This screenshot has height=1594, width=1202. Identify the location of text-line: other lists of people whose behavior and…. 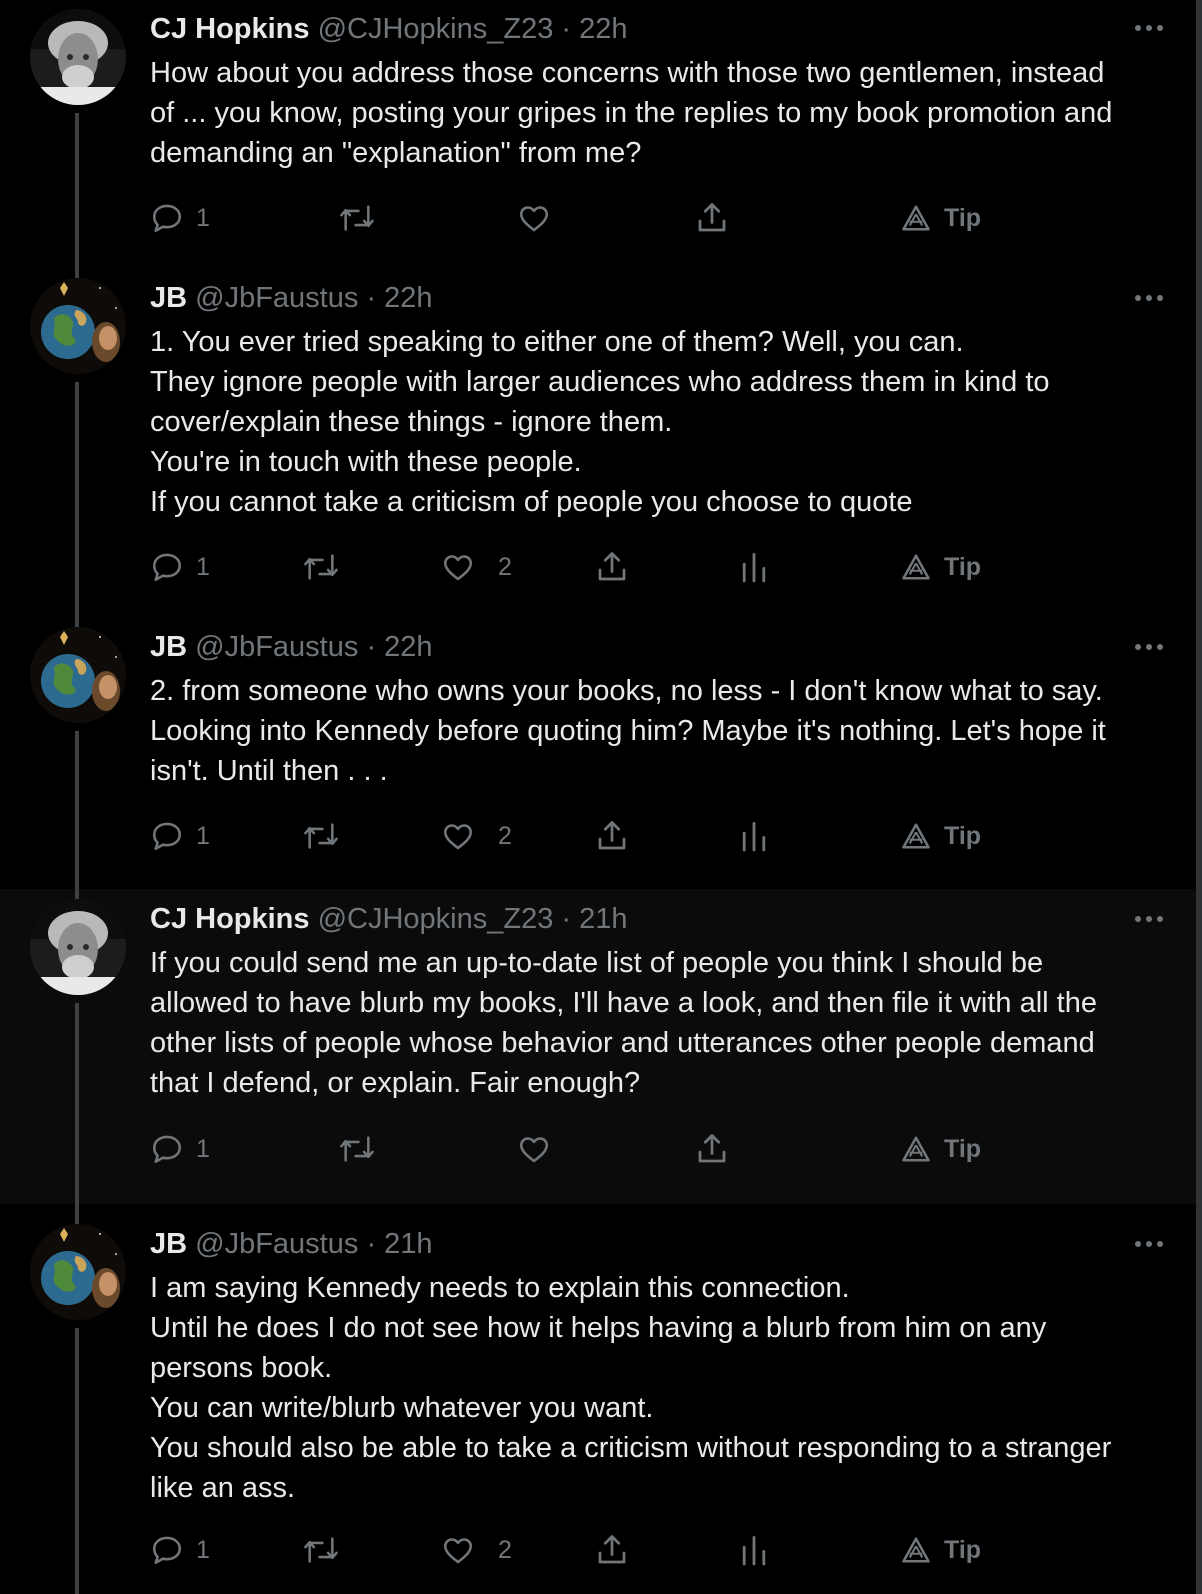
(622, 1043).